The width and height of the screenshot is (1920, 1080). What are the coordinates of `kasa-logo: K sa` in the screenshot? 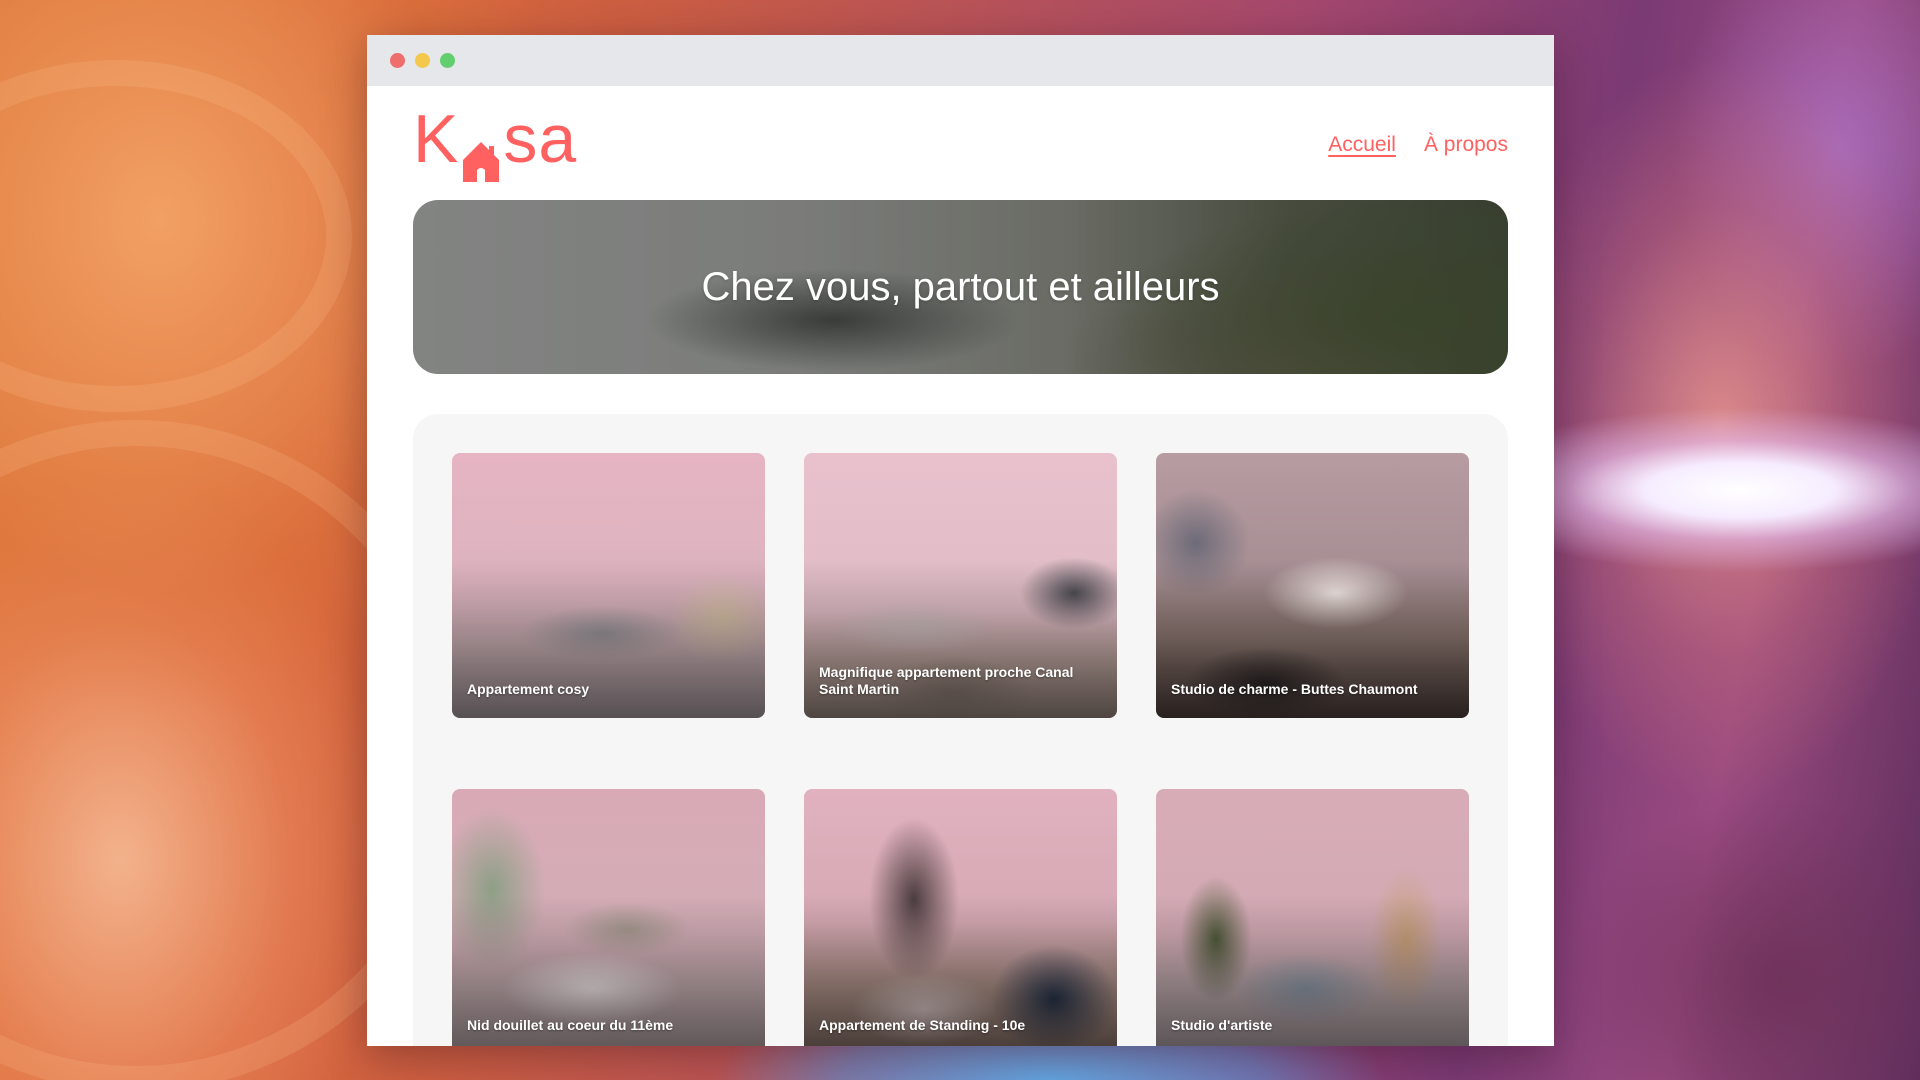 It's located at (495, 143).